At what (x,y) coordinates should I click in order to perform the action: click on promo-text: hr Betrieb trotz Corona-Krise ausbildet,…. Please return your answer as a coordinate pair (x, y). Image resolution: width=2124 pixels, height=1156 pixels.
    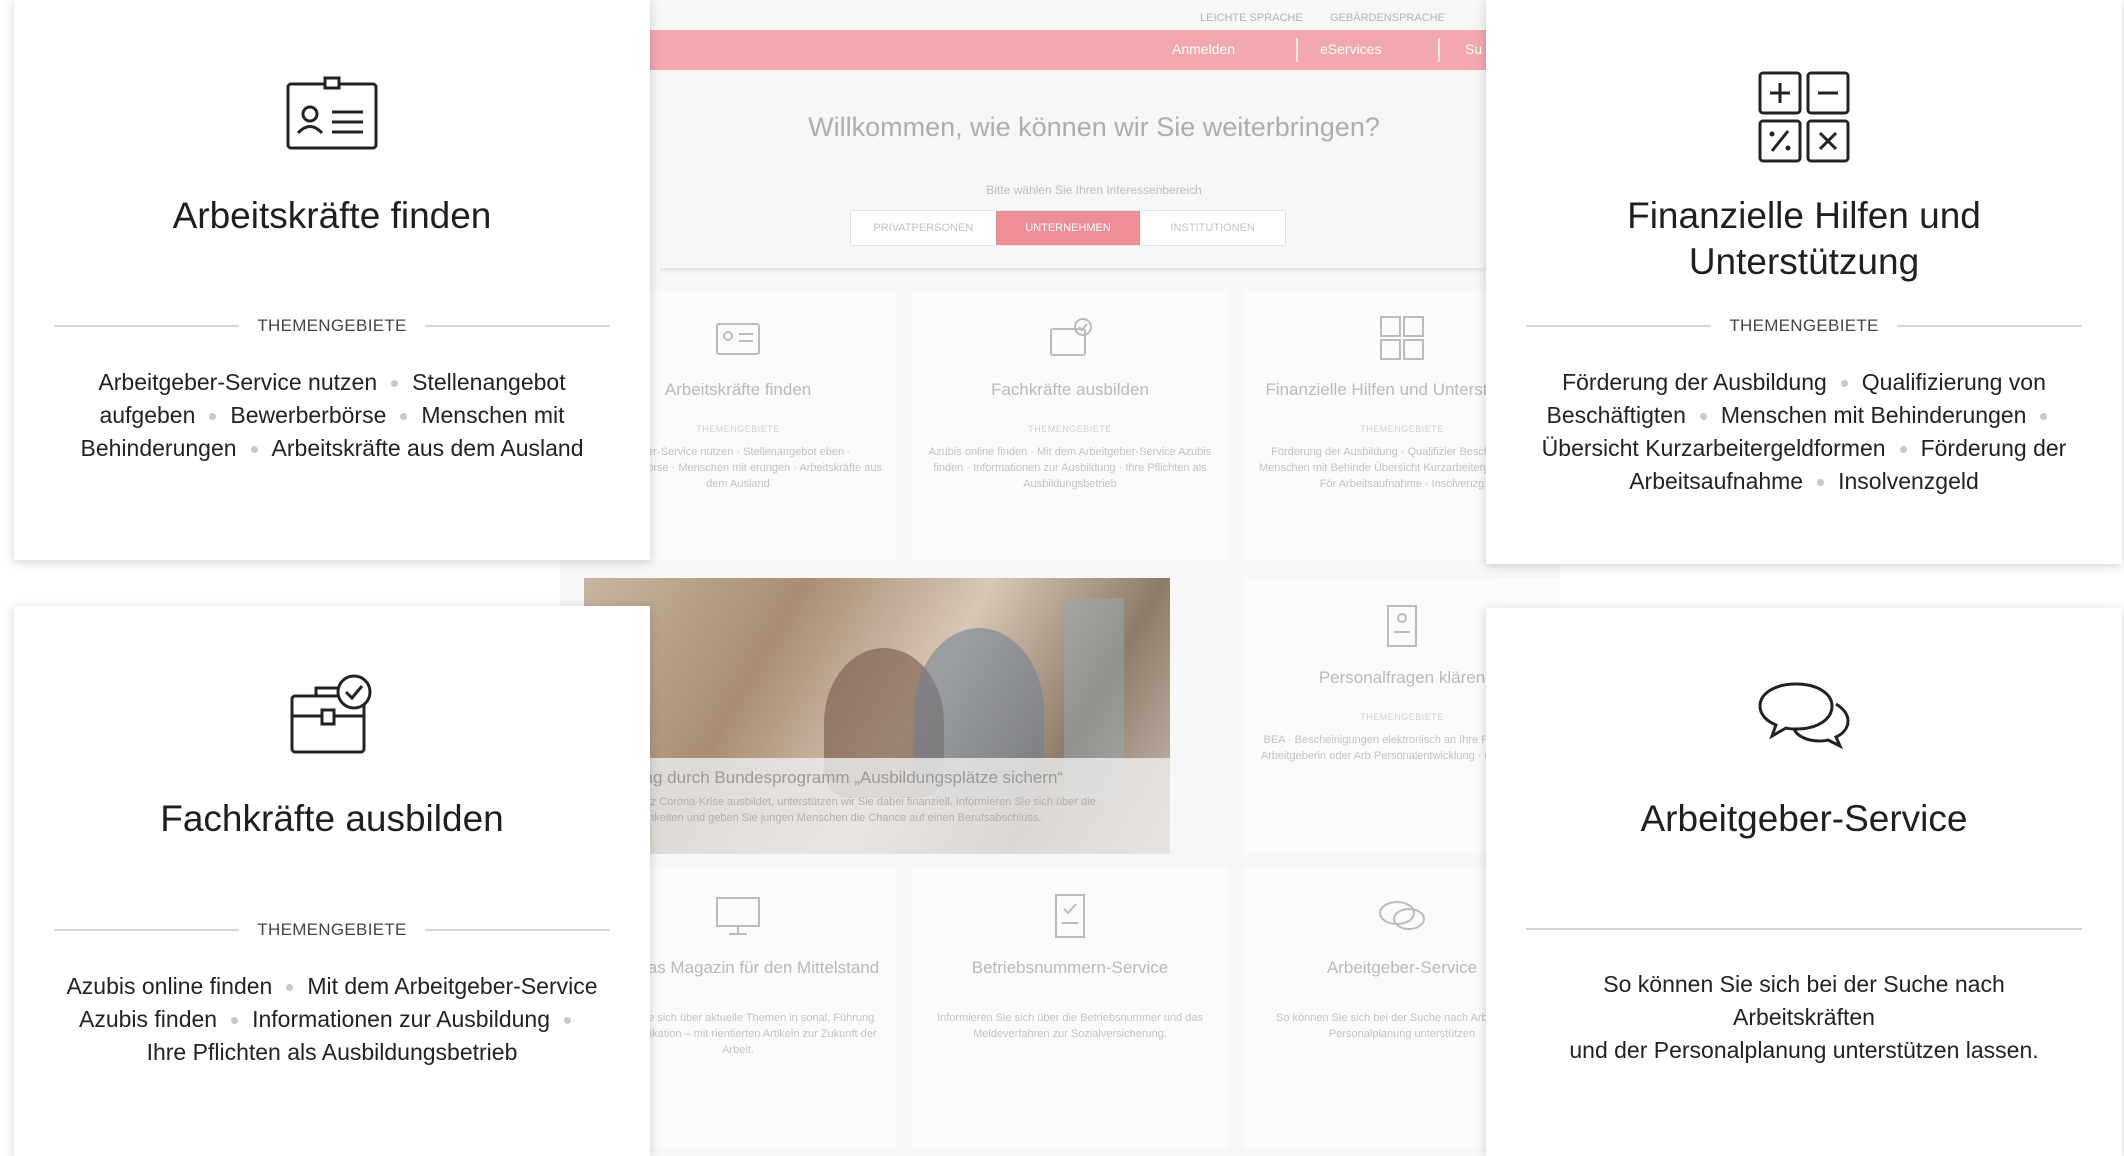
    Looking at the image, I should click on (840, 810).